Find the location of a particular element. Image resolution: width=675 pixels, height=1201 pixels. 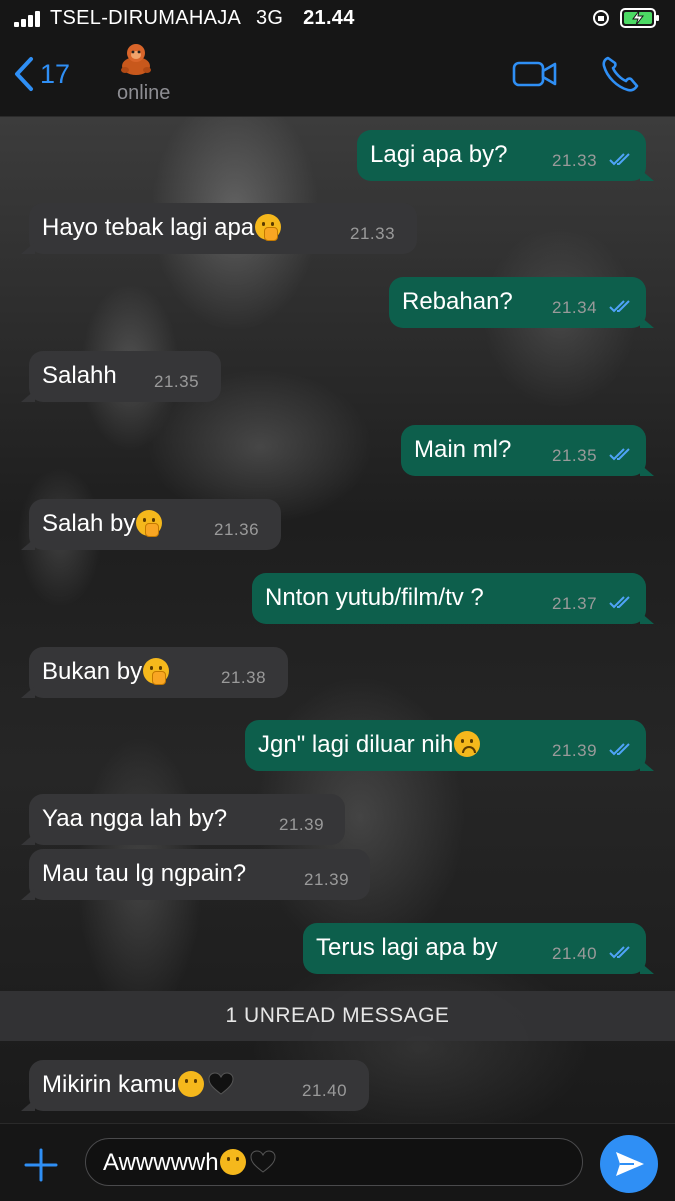

message-text: Main ml? is located at coordinates (463, 449).